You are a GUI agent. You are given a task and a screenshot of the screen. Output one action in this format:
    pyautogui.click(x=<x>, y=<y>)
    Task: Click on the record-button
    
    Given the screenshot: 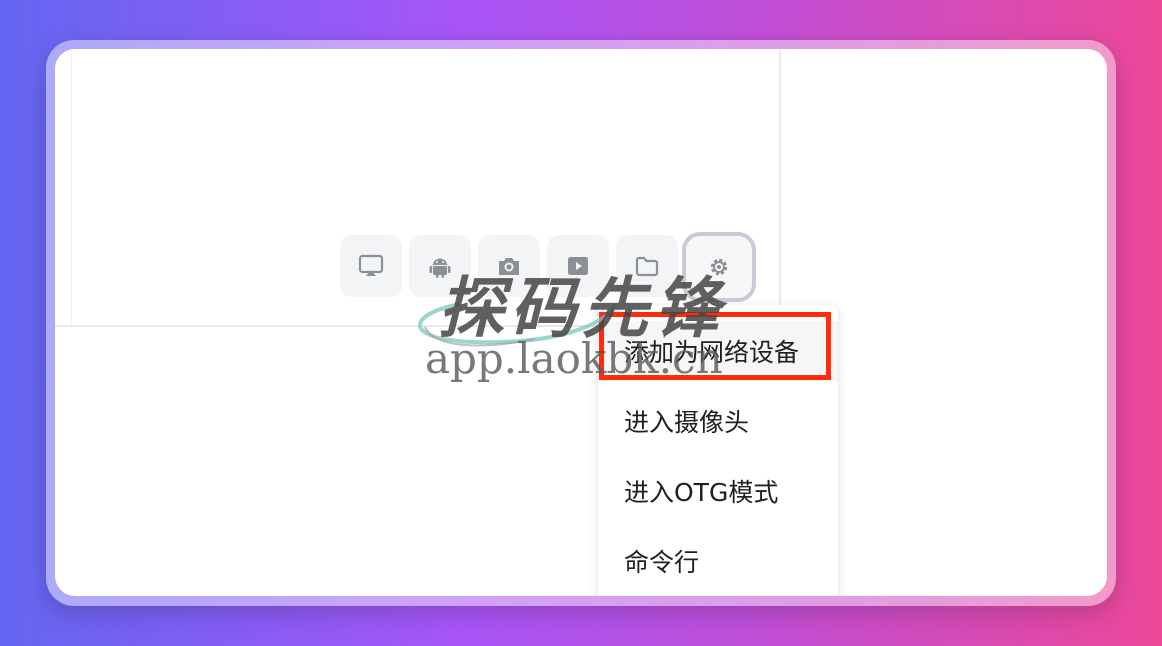 What is the action you would take?
    pyautogui.click(x=578, y=266)
    